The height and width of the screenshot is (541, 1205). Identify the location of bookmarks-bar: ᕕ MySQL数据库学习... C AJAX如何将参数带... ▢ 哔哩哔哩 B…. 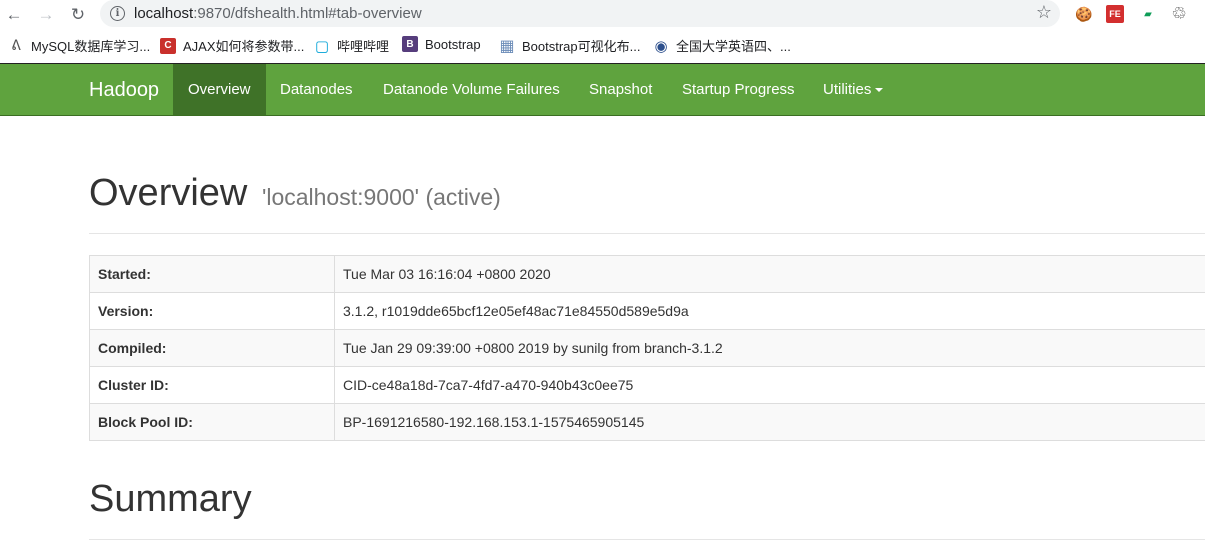
(602, 45).